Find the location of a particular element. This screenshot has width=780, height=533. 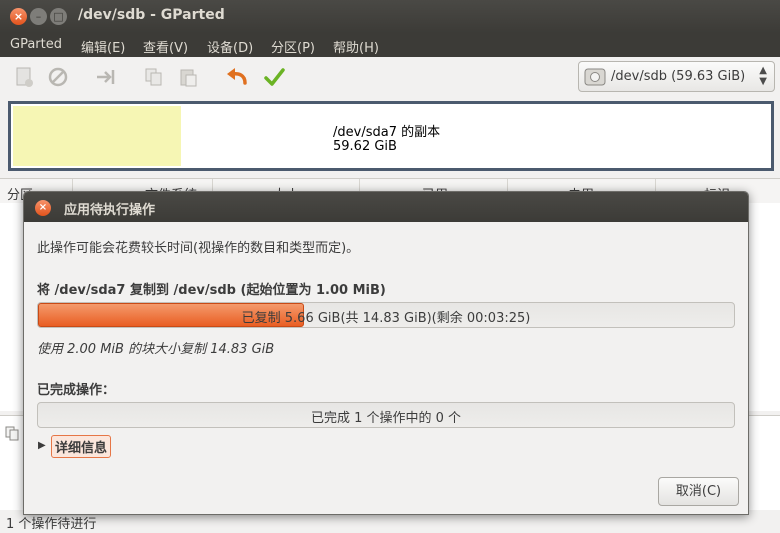

chevron-updown-icon: ▲ ▼ is located at coordinates (763, 76).